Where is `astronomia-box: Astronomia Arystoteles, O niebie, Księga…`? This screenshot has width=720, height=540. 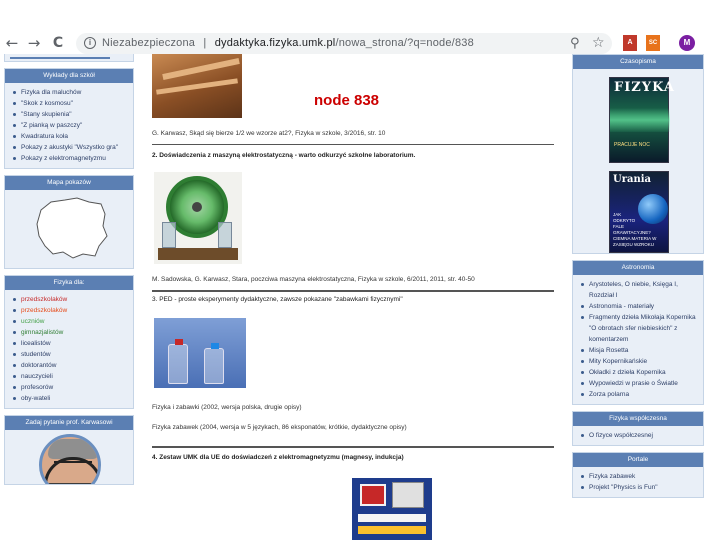 astronomia-box: Astronomia Arystoteles, O niebie, Księga… is located at coordinates (638, 332).